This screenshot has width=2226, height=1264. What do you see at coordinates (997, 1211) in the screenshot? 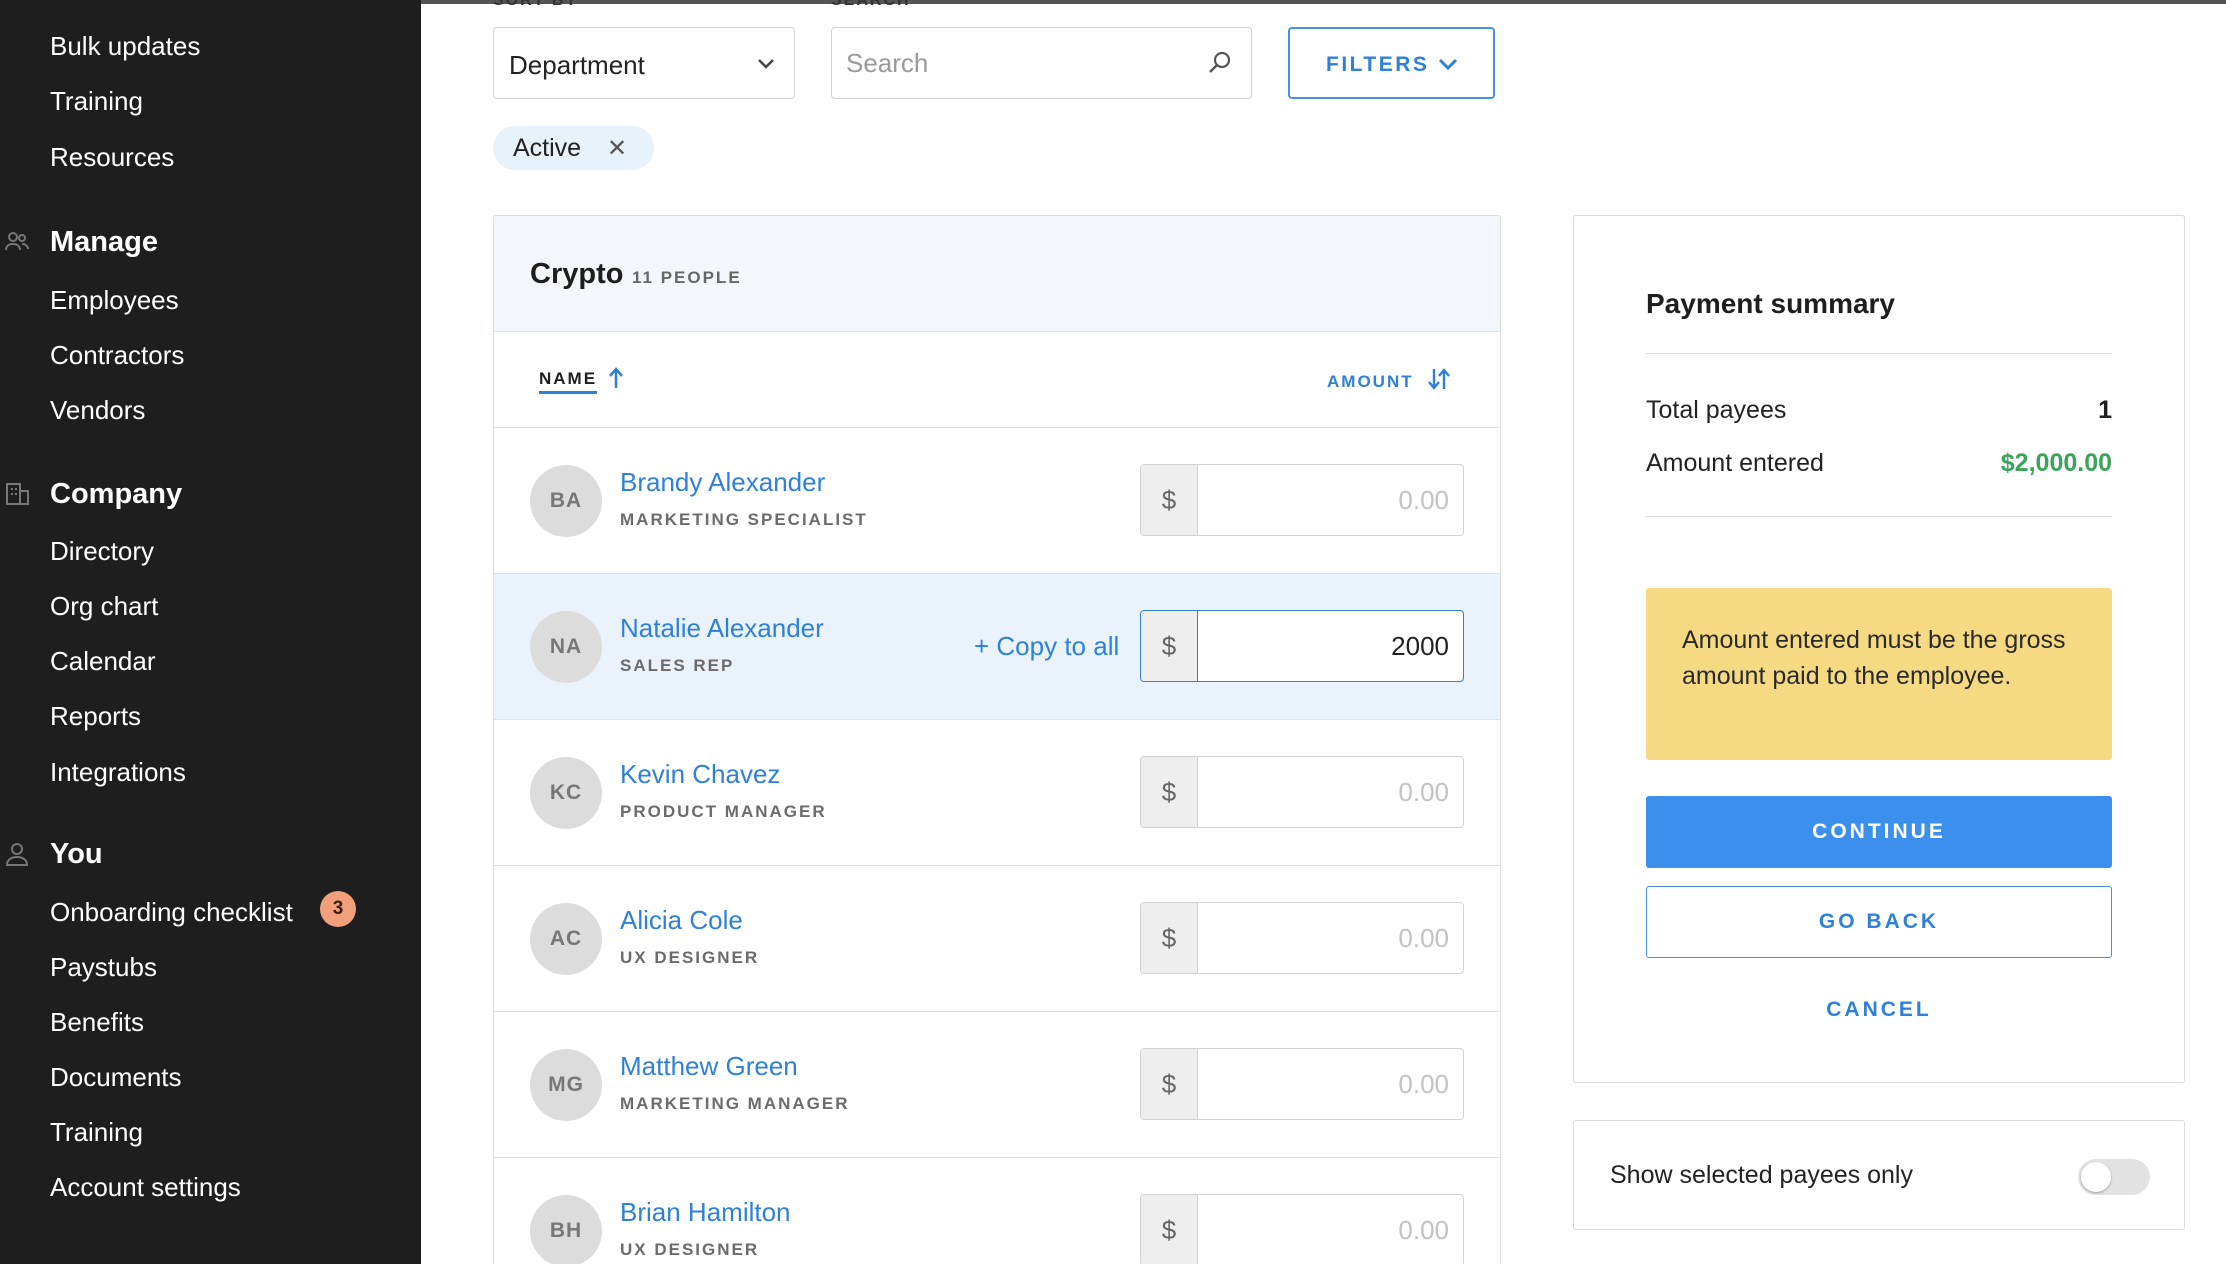
I see `table-row: BH Brian Hamilton UX DESIGNER $` at bounding box center [997, 1211].